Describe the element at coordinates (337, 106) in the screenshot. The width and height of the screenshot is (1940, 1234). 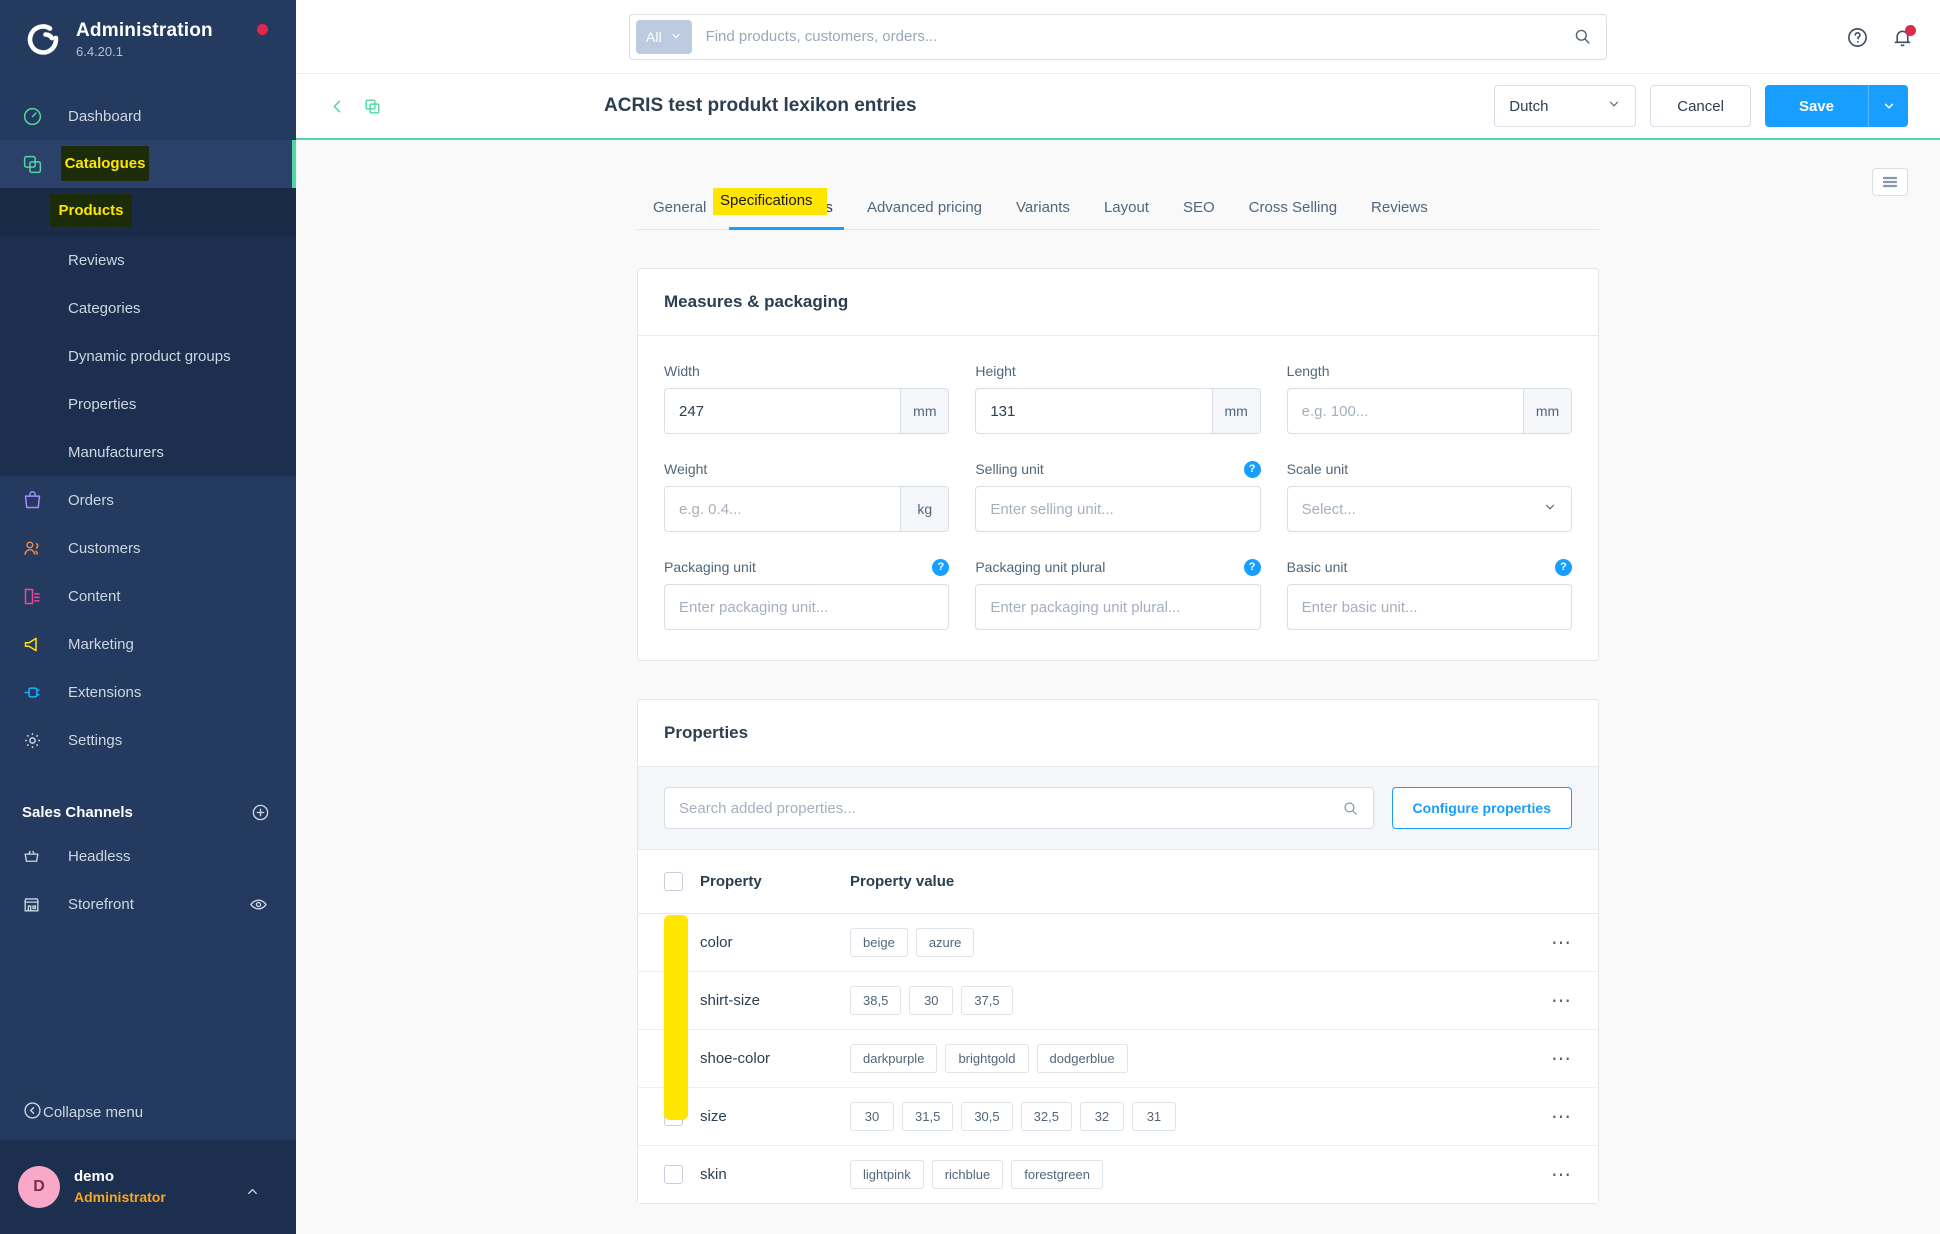
I see `chevron-left-icon` at that location.